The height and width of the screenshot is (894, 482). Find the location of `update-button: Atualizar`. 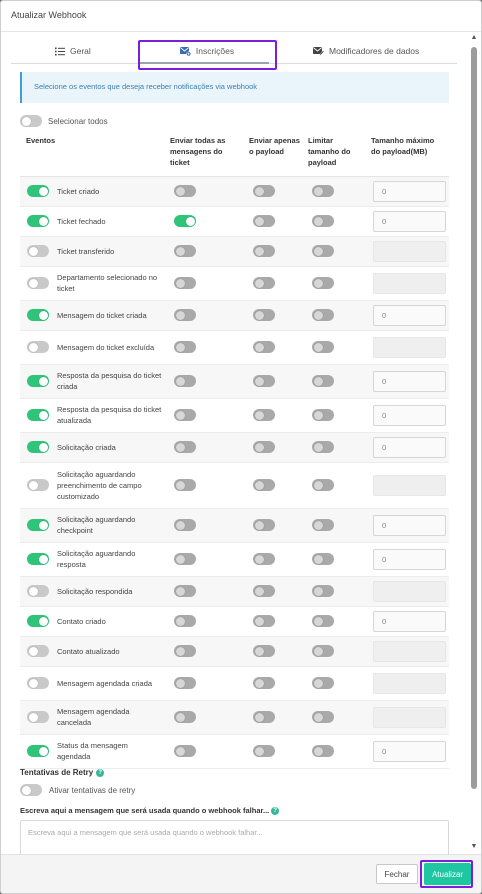

update-button: Atualizar is located at coordinates (447, 874).